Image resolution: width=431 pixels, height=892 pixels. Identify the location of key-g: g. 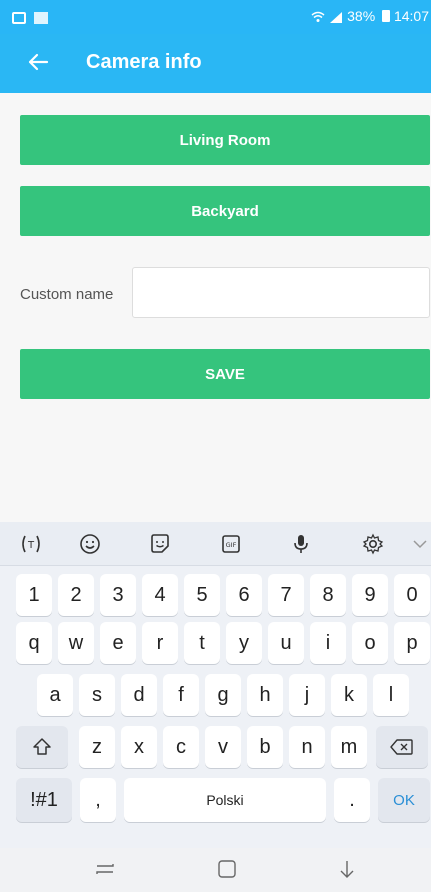
(223, 695).